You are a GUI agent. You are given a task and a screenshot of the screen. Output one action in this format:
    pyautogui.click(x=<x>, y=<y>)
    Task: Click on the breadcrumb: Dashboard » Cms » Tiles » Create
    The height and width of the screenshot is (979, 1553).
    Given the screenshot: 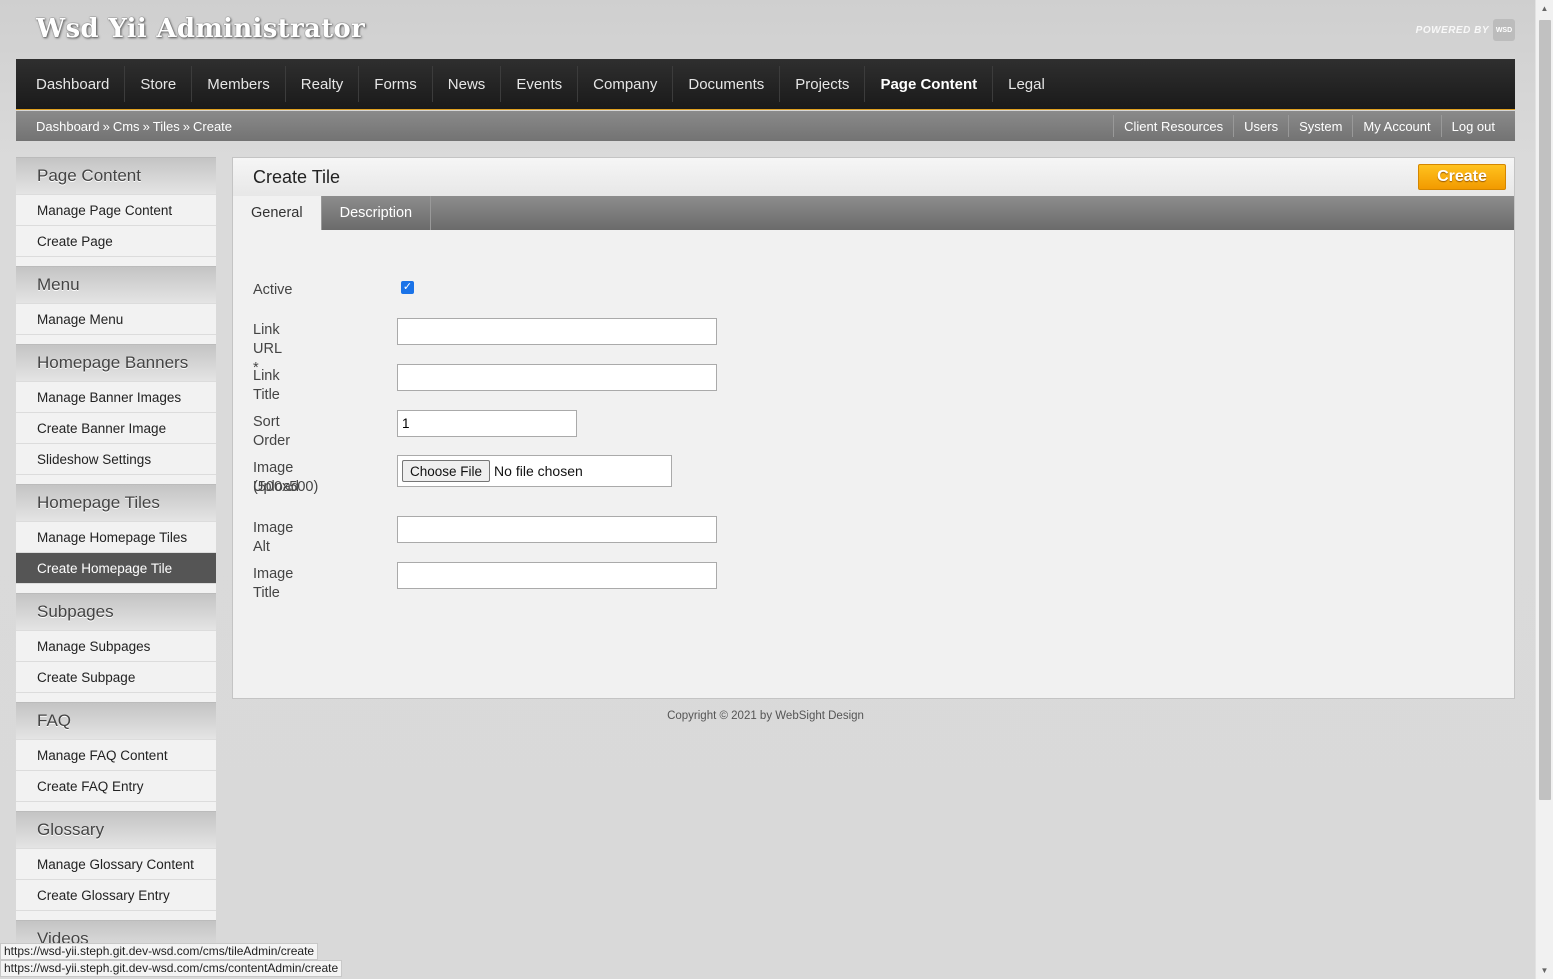 What is the action you would take?
    pyautogui.click(x=124, y=126)
    